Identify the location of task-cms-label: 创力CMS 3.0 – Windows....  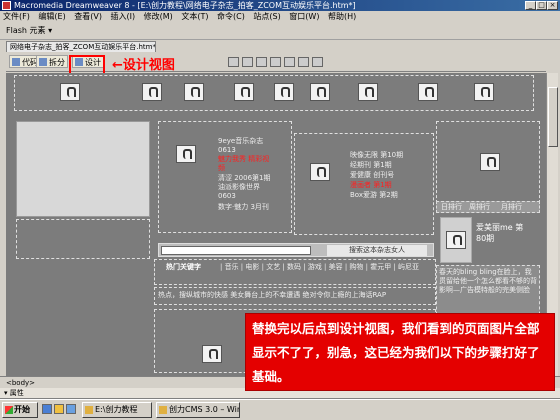
(204, 409).